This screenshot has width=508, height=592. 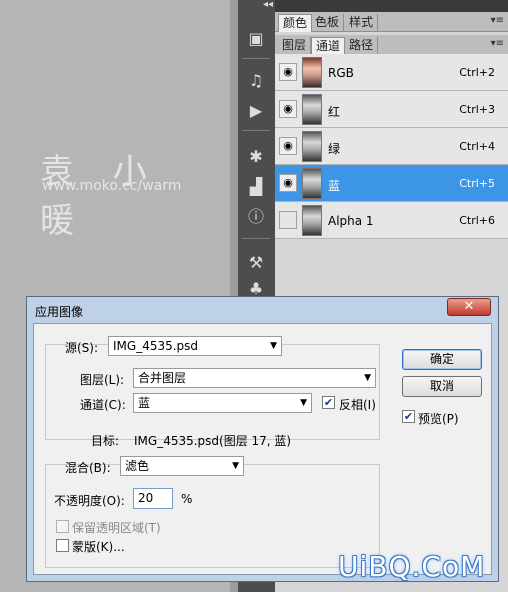 What do you see at coordinates (477, 72) in the screenshot?
I see `channel-shortcut: Ctrl+2` at bounding box center [477, 72].